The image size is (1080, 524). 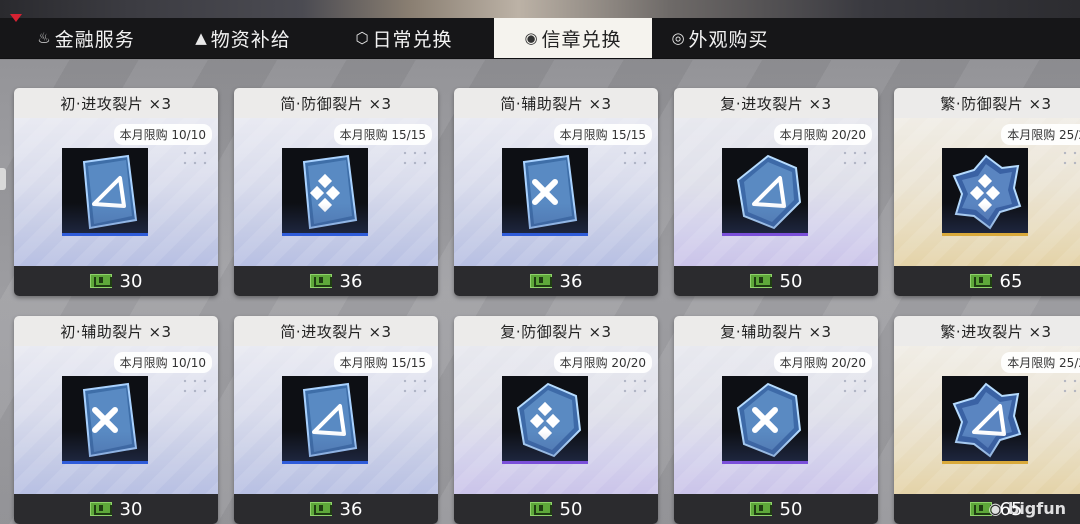 I want to click on notification-marker-icon, so click(x=16, y=18).